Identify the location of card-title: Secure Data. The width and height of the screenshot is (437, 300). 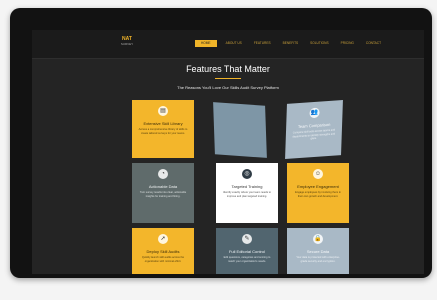
(318, 251).